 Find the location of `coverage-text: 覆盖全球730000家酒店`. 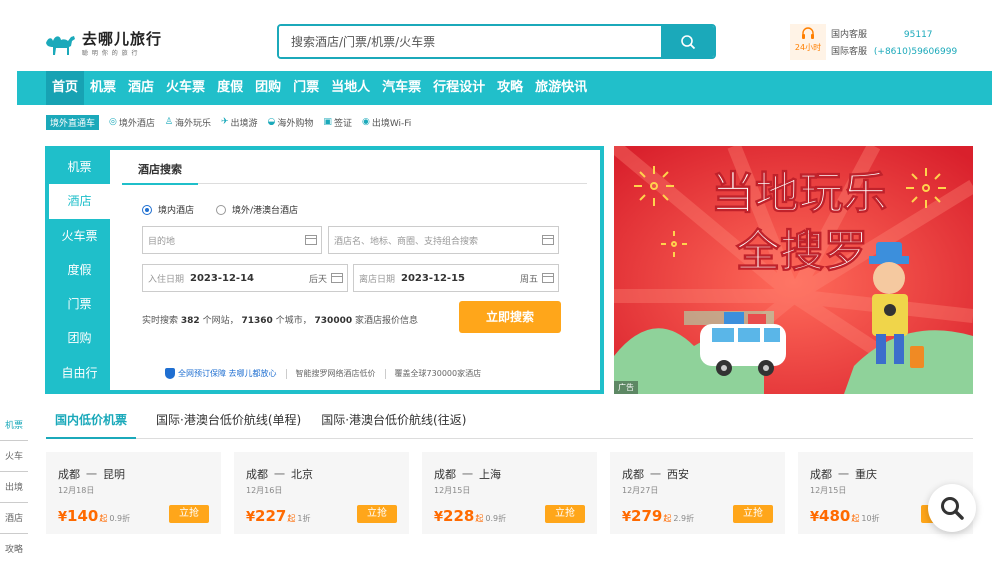

coverage-text: 覆盖全球730000家酒店 is located at coordinates (438, 373).